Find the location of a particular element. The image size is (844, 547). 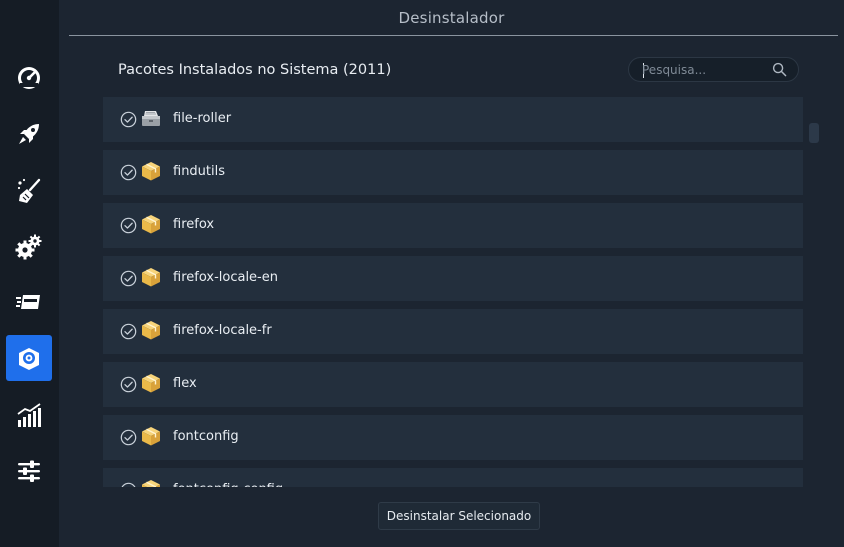

nav-system-dashboard is located at coordinates (29, 77).